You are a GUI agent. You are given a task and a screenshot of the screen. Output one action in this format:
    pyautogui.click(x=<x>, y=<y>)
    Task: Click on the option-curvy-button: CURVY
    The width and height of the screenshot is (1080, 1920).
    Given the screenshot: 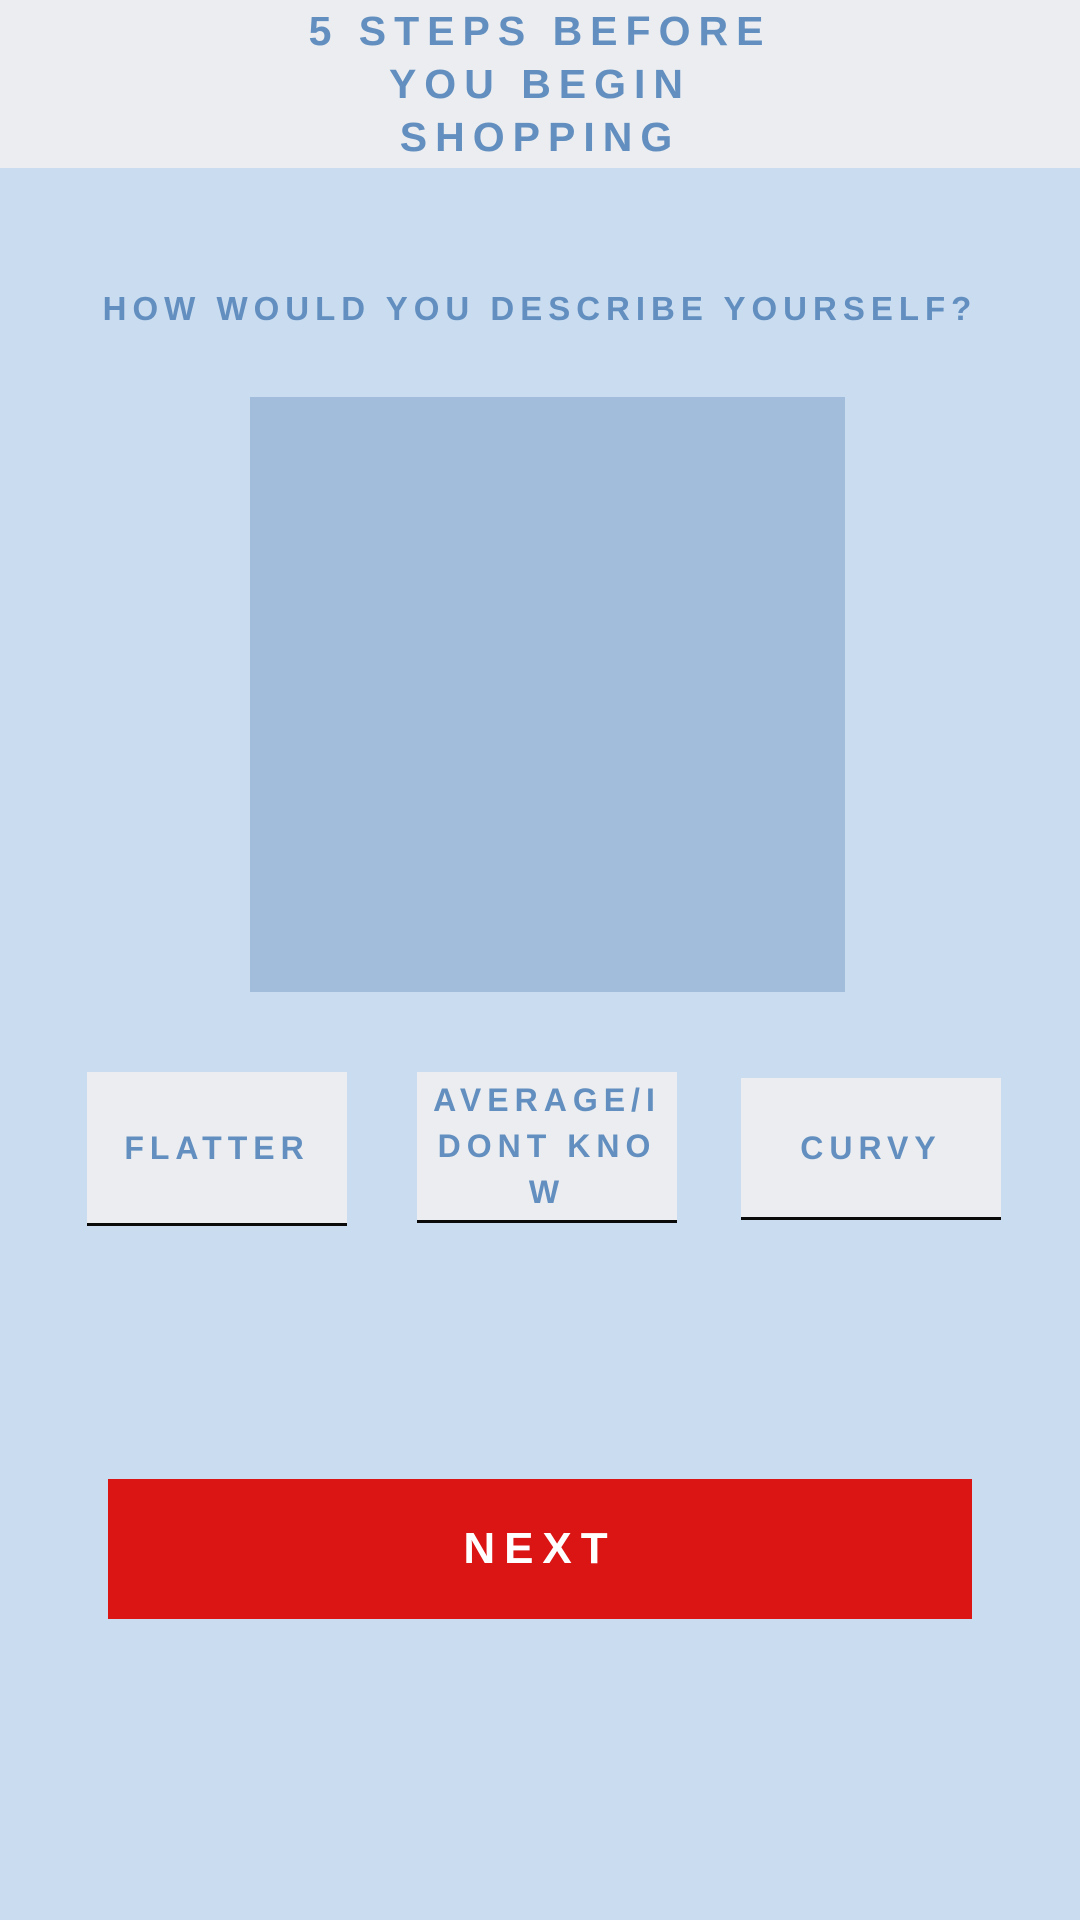 What is the action you would take?
    pyautogui.click(x=871, y=1149)
    